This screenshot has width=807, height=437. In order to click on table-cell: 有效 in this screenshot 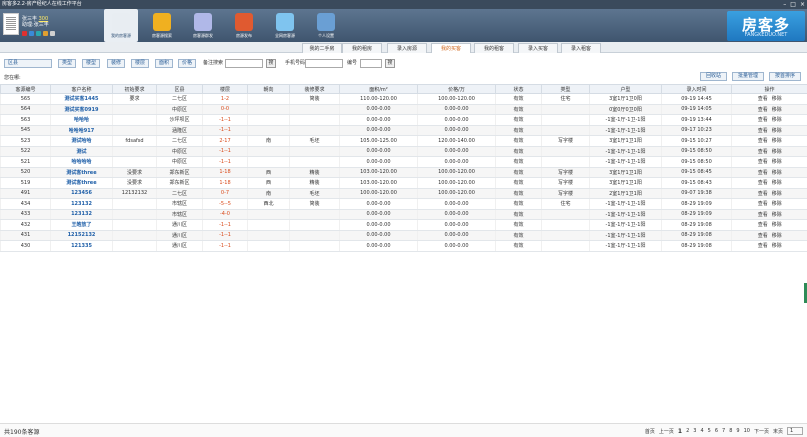, I will do `click(518, 130)`.